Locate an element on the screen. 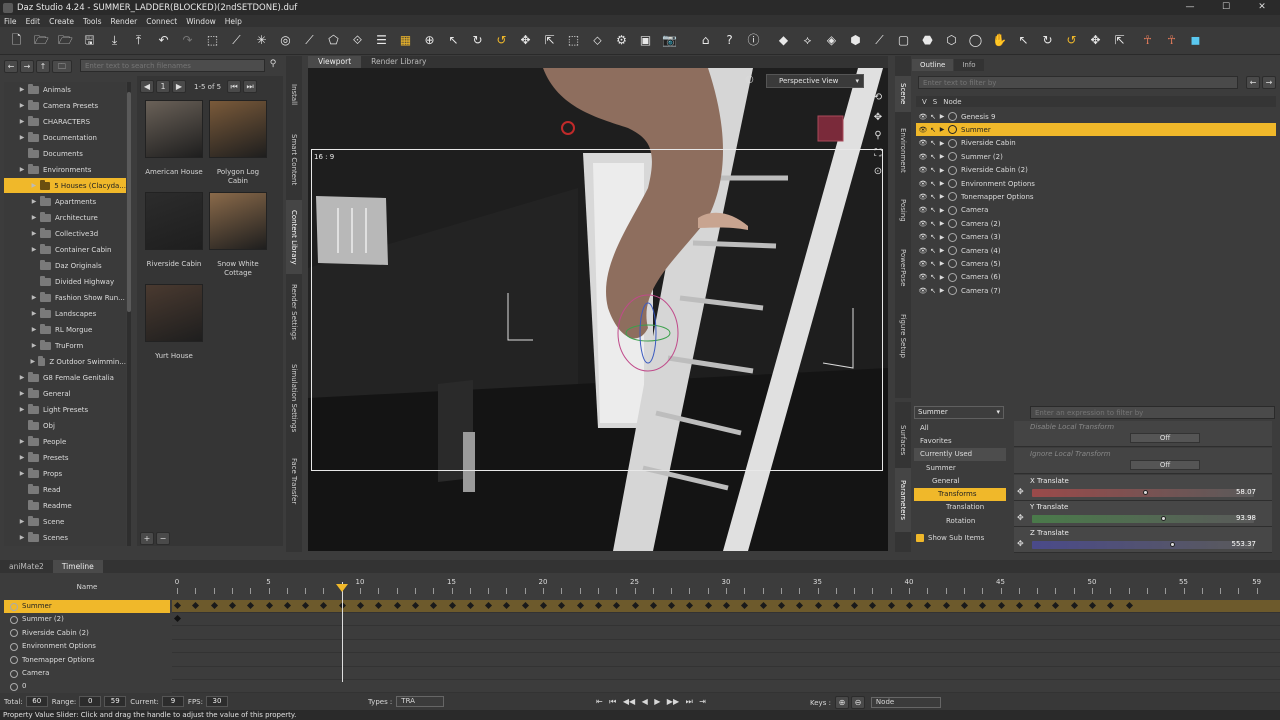 The height and width of the screenshot is (720, 1280). add-key-icon: ⊕ is located at coordinates (841, 702).